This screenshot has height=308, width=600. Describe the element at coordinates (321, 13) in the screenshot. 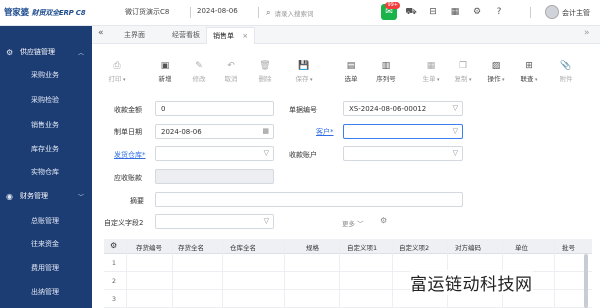

I see `search-box: ⌕ 请录入搜索词` at that location.